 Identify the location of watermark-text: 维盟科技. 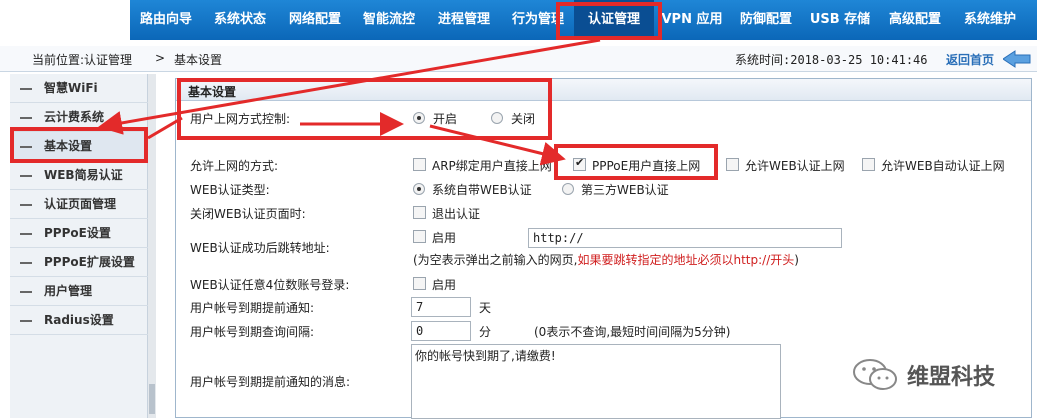
(951, 377).